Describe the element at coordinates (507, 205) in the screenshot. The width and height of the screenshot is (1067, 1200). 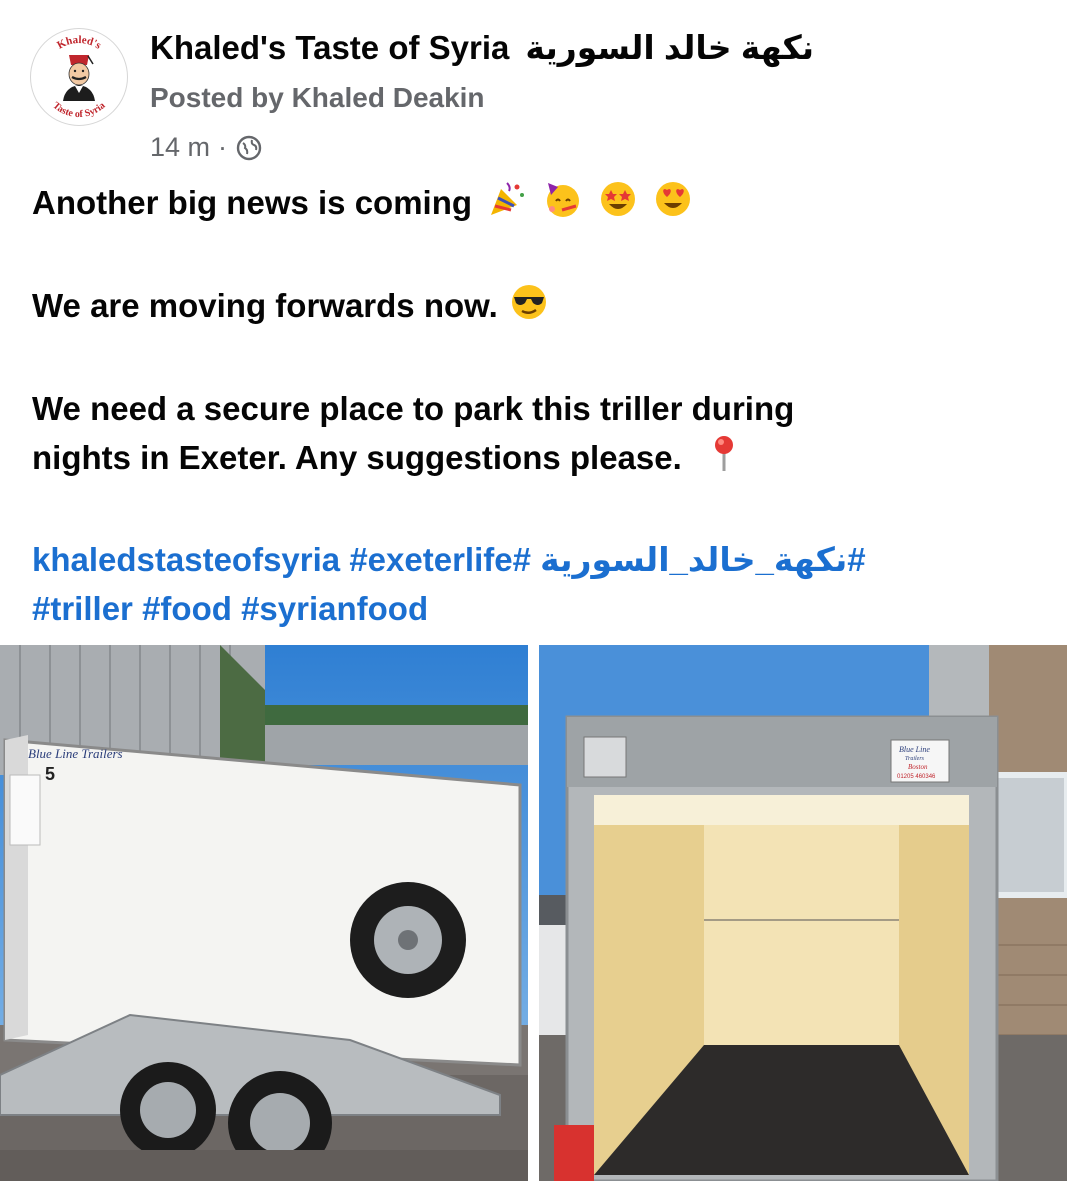
I see `party-popper-icon` at that location.